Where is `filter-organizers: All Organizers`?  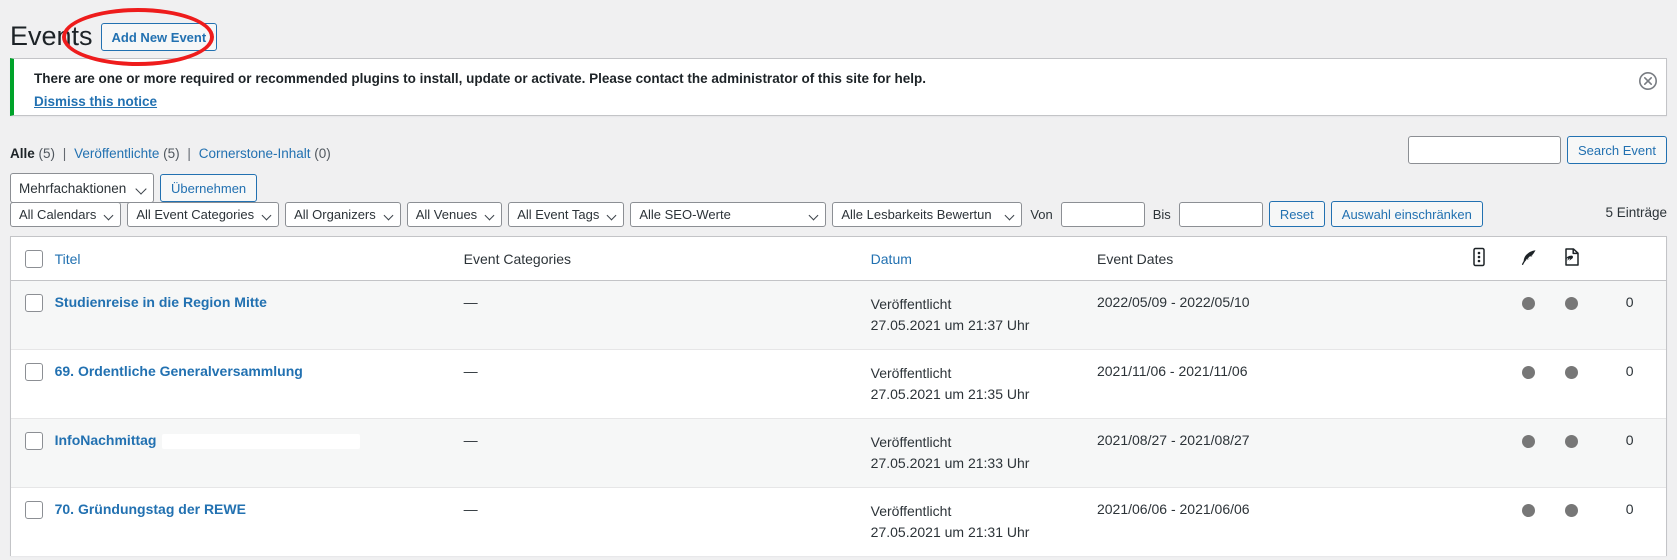
filter-organizers: All Organizers is located at coordinates (343, 214).